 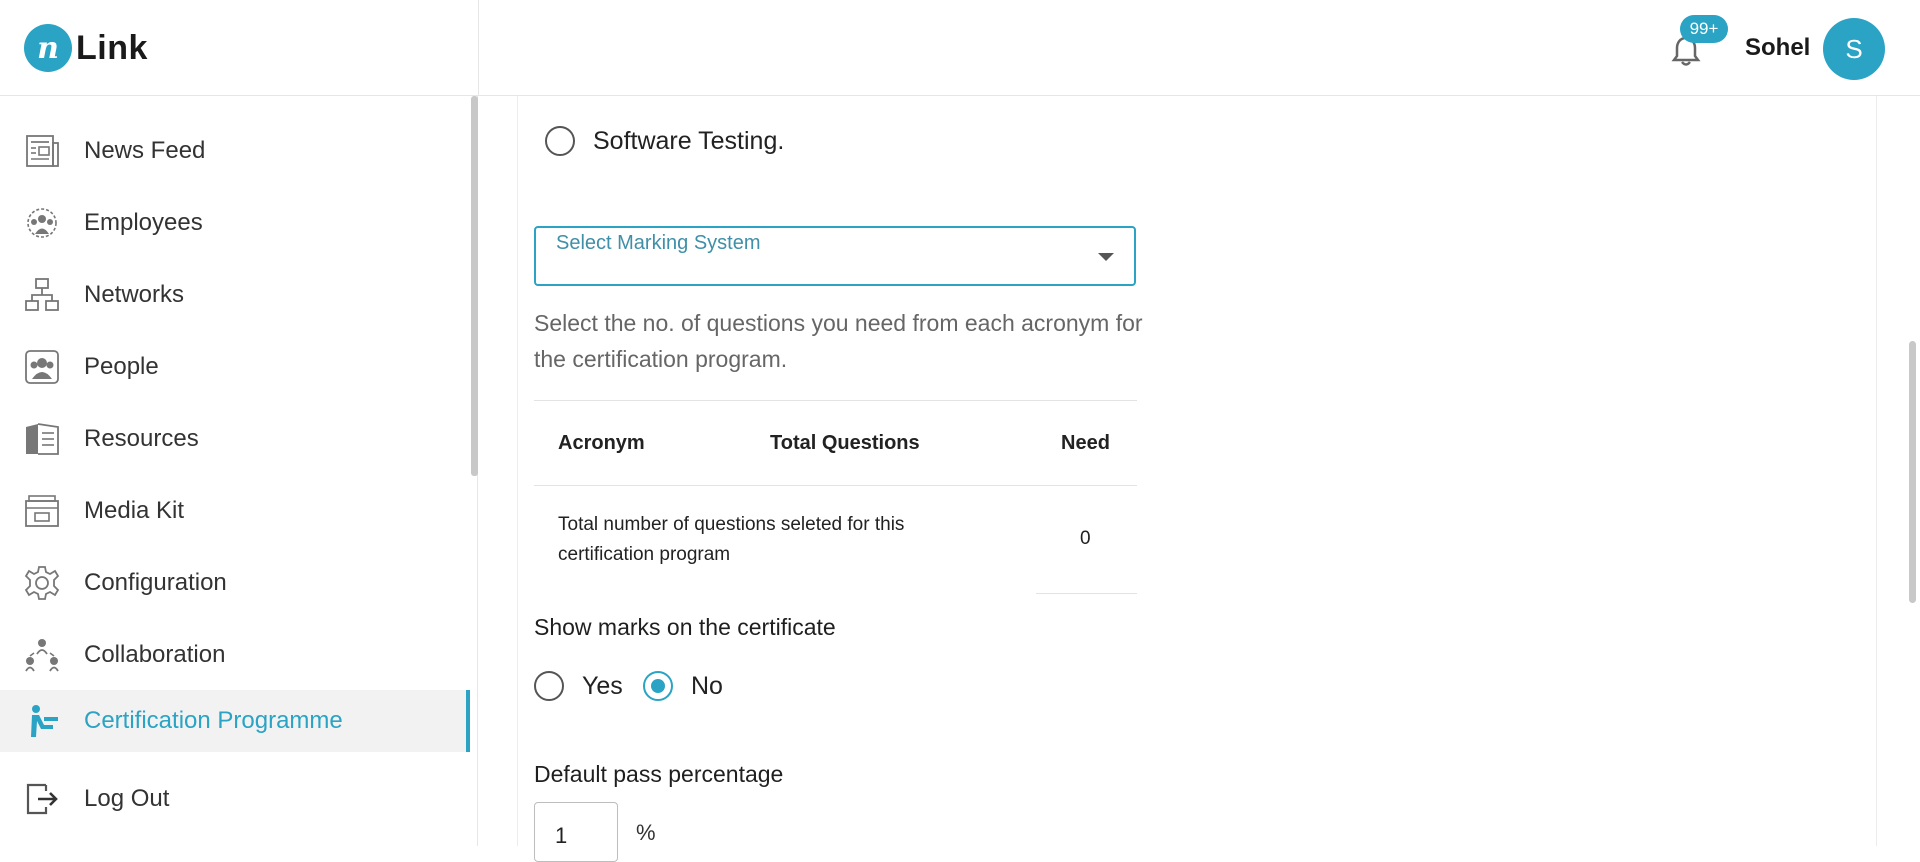 What do you see at coordinates (42, 511) in the screenshot?
I see `media-kit-icon` at bounding box center [42, 511].